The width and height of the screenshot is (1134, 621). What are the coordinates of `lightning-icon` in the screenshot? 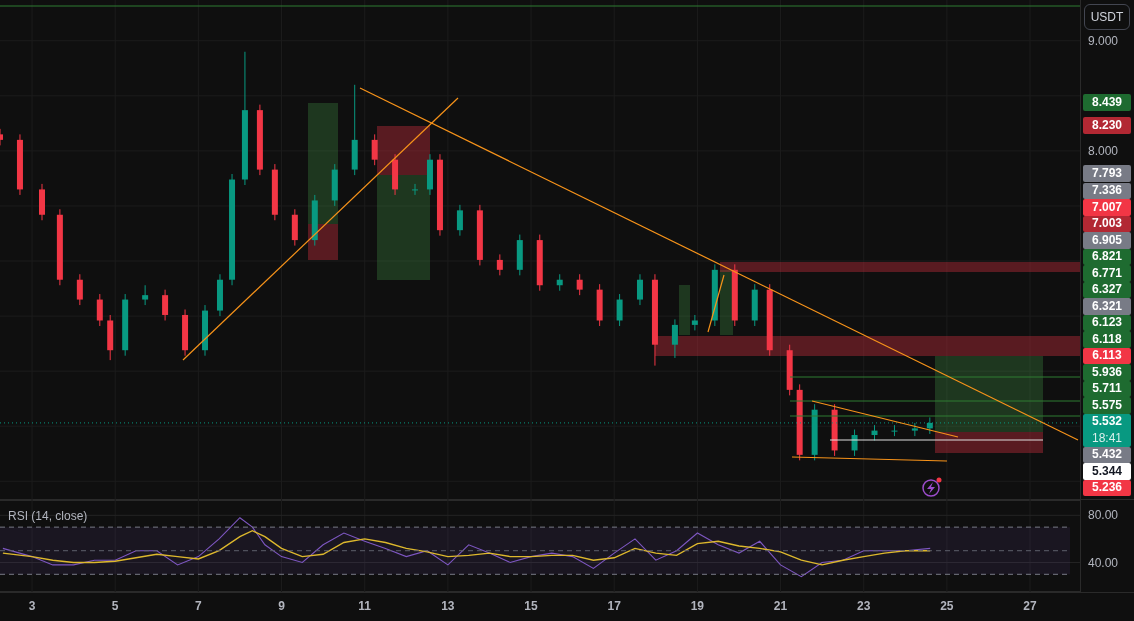 It's located at (932, 487).